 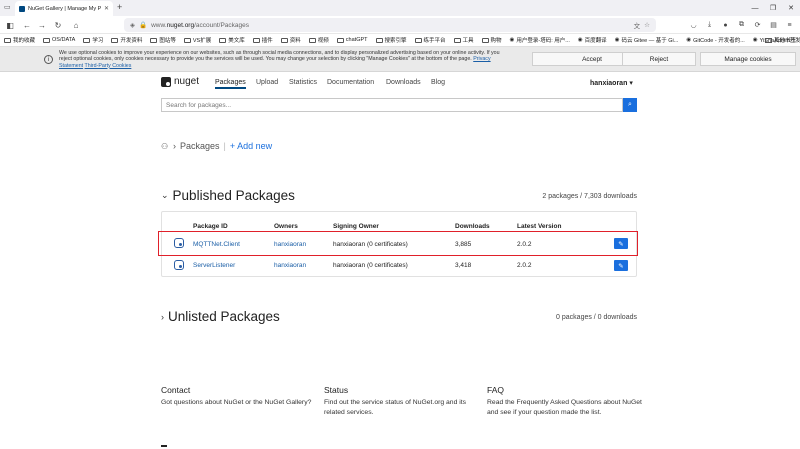 What do you see at coordinates (318, 40) in the screenshot?
I see `bookmark-item: 视频` at bounding box center [318, 40].